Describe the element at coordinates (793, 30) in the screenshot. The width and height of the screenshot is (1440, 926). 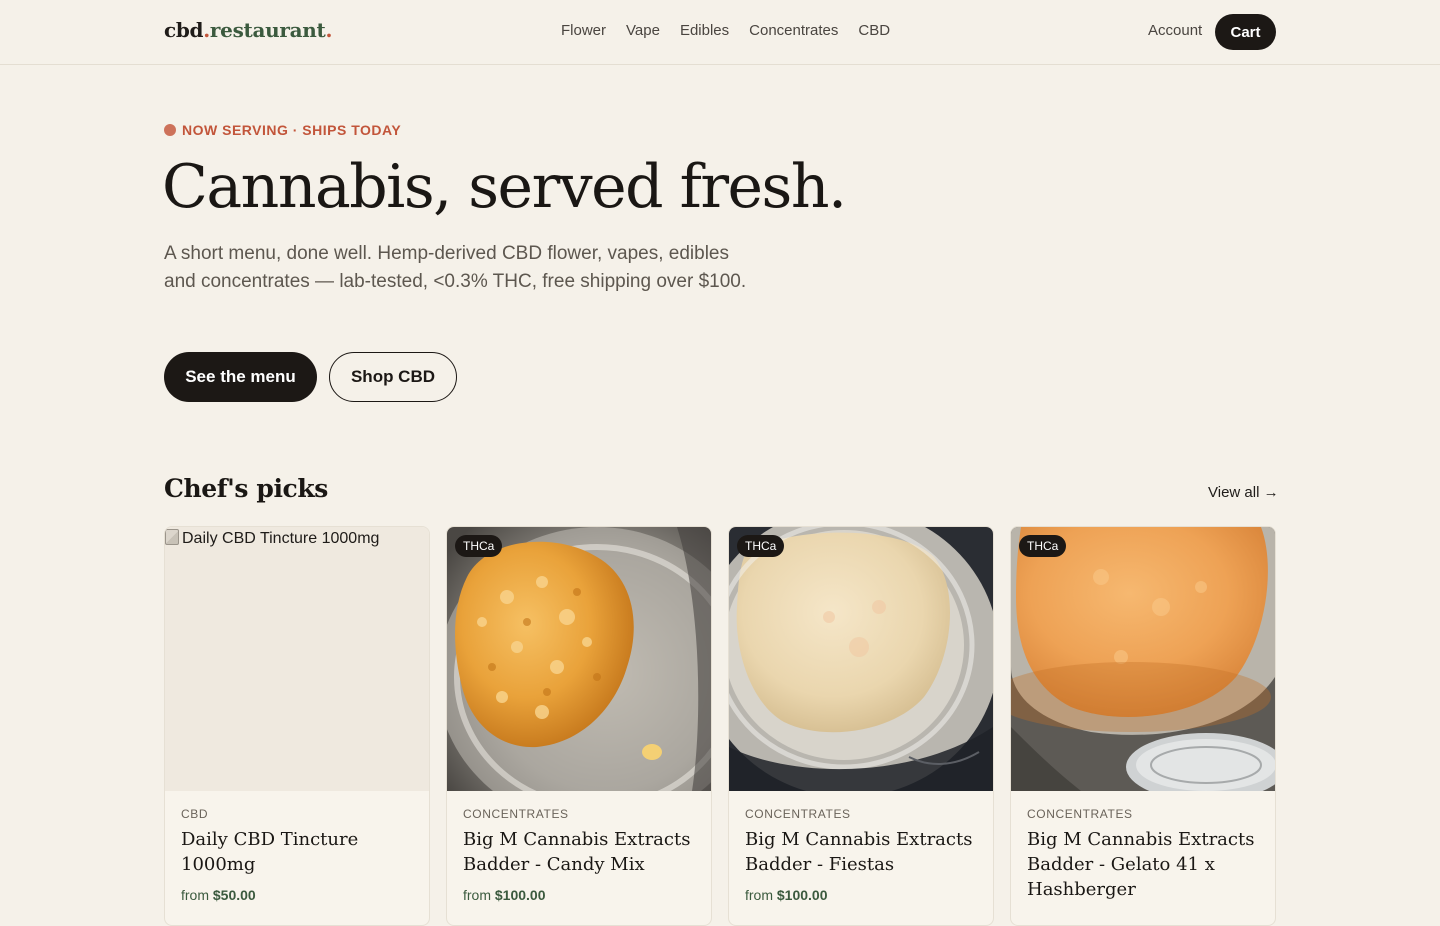
I see `nav-item-concentrates: Concentrates` at that location.